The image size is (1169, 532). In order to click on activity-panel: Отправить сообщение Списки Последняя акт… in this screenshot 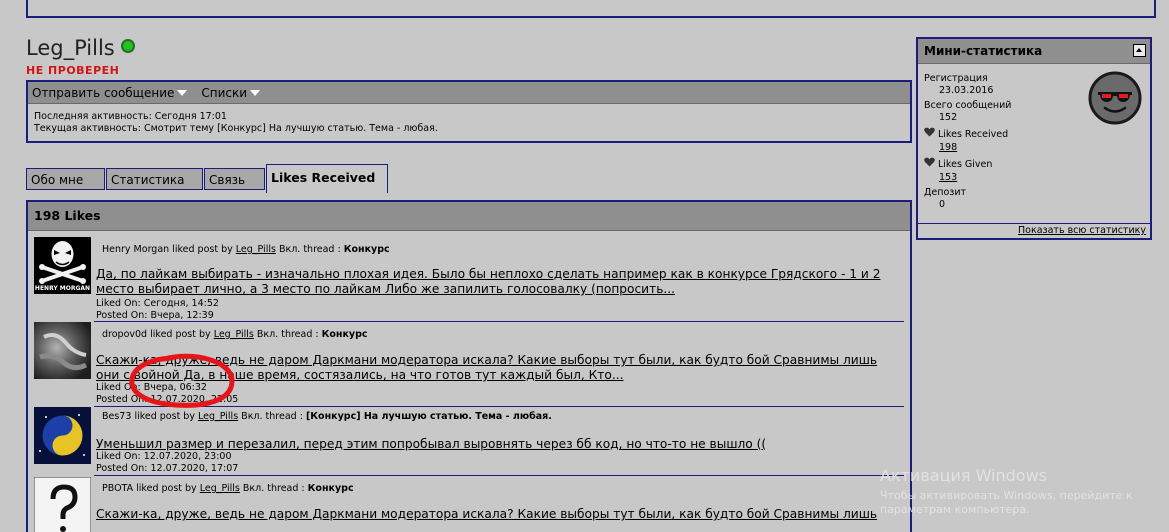, I will do `click(469, 111)`.